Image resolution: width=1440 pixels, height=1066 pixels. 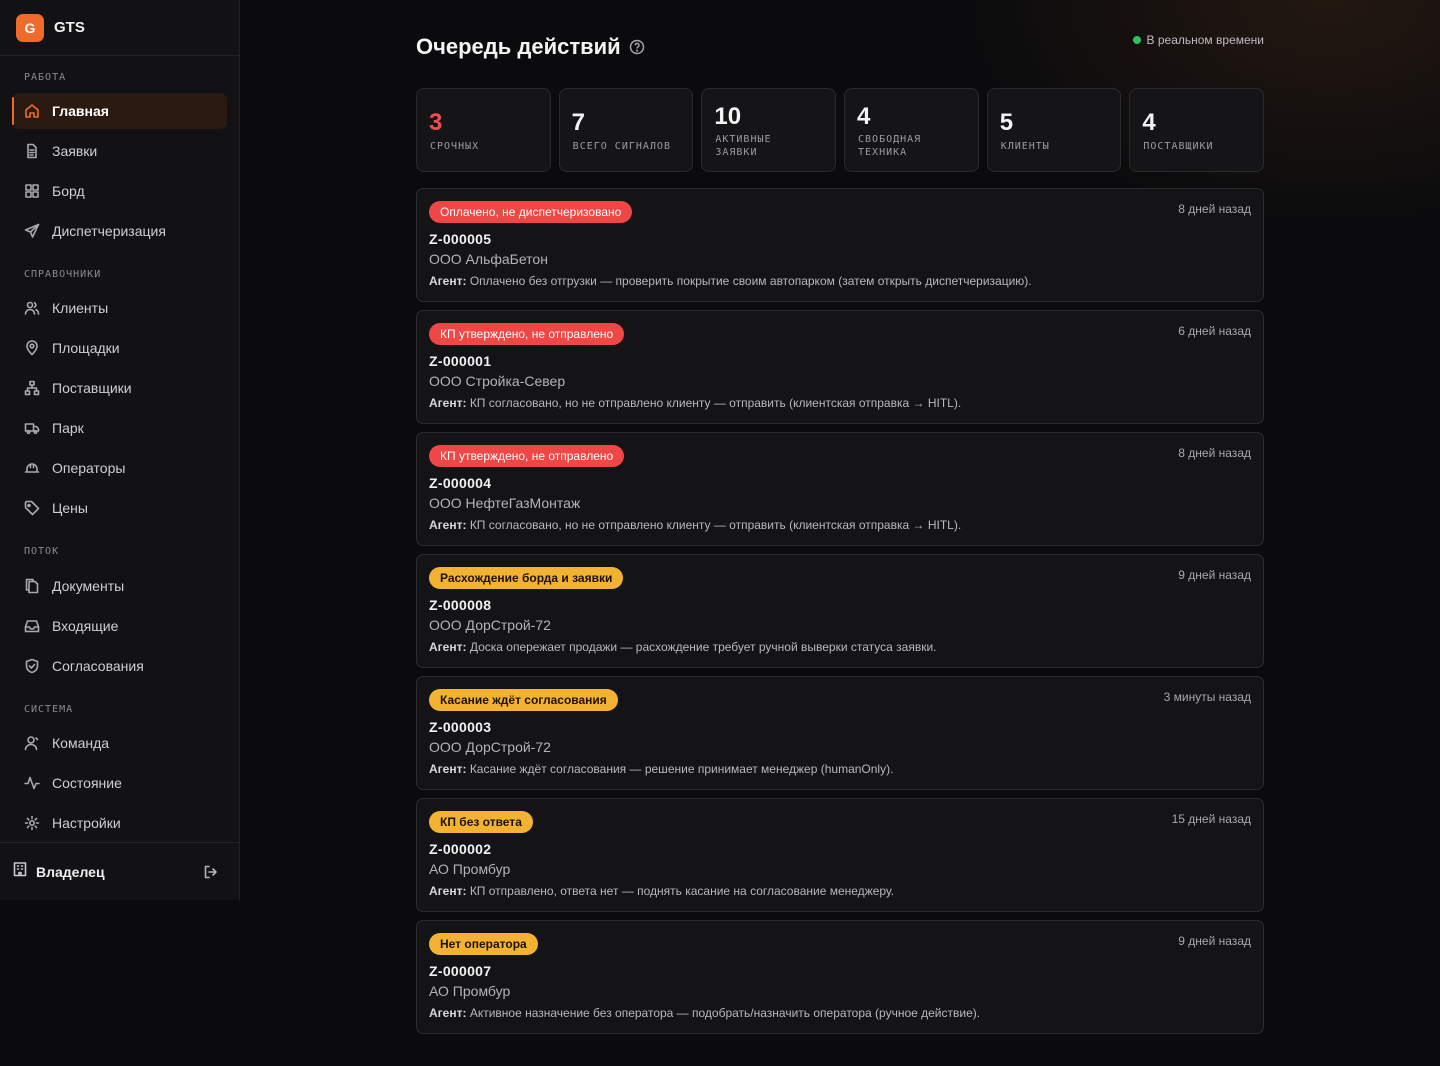 I want to click on sidebar-item-inbox: Входящие, so click(x=119, y=626).